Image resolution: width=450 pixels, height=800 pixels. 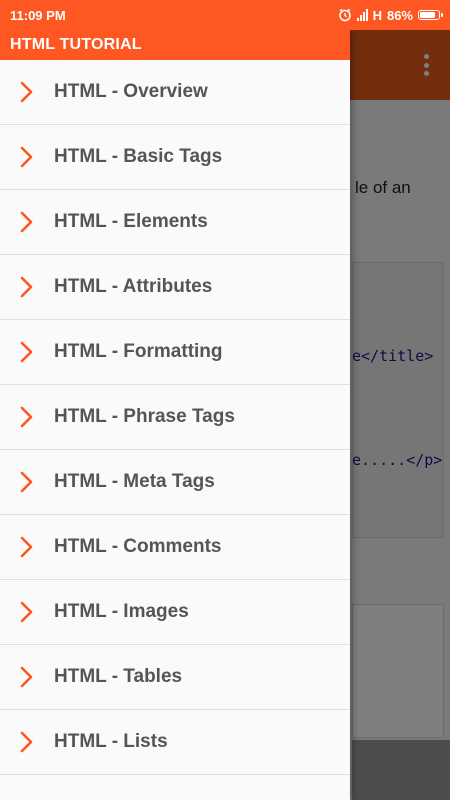 I want to click on drawer-item: HTML - Comments, so click(x=175, y=547).